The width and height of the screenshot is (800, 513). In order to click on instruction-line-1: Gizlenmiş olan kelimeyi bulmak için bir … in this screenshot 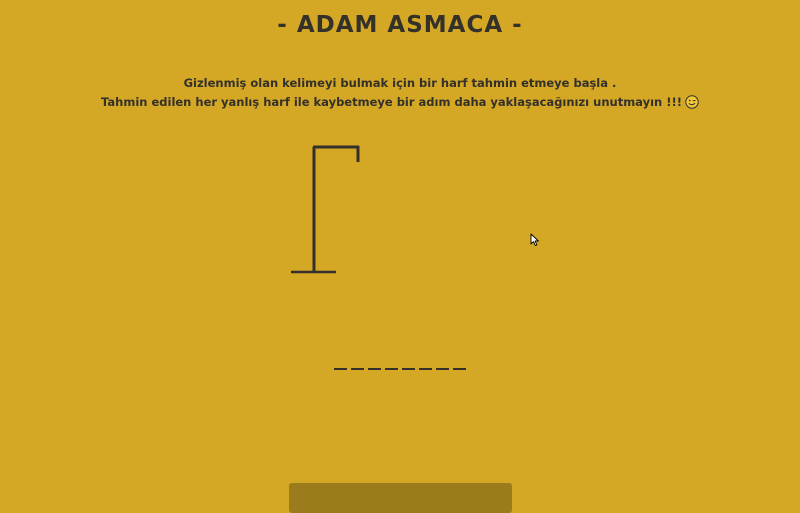, I will do `click(400, 83)`.